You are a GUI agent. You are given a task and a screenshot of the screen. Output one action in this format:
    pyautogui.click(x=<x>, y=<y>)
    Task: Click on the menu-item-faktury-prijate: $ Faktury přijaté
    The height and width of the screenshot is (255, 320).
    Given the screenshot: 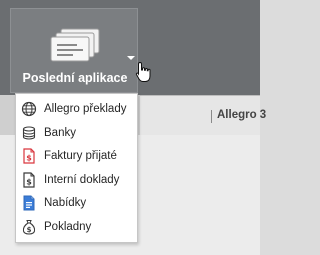 What is the action you would take?
    pyautogui.click(x=76, y=156)
    